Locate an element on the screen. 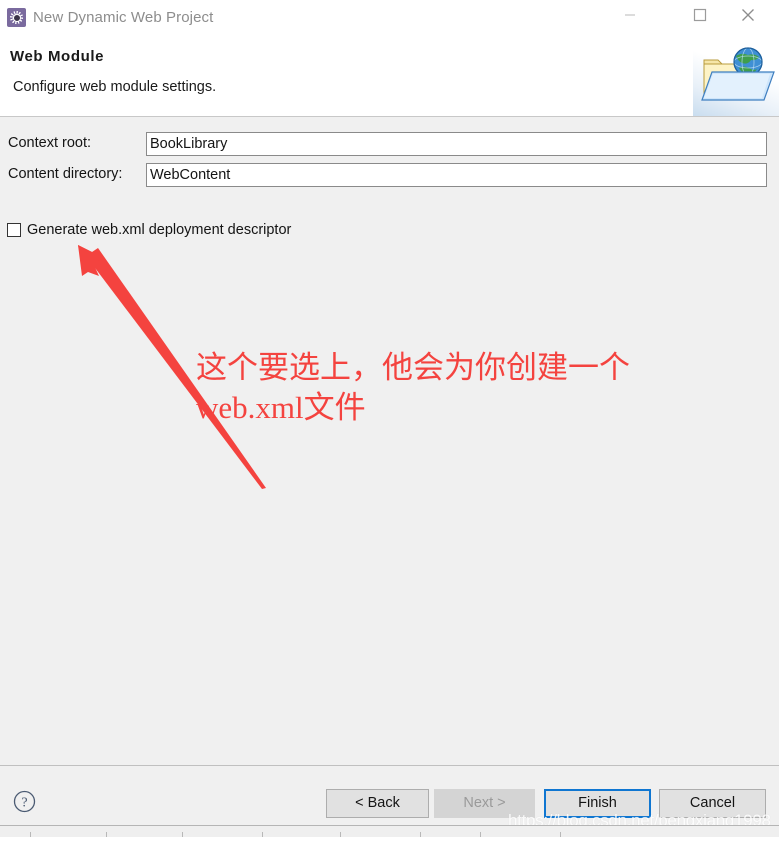 This screenshot has width=779, height=842. generate-webxml-checkbox-row: Generate web.xml deployment descriptor is located at coordinates (149, 230).